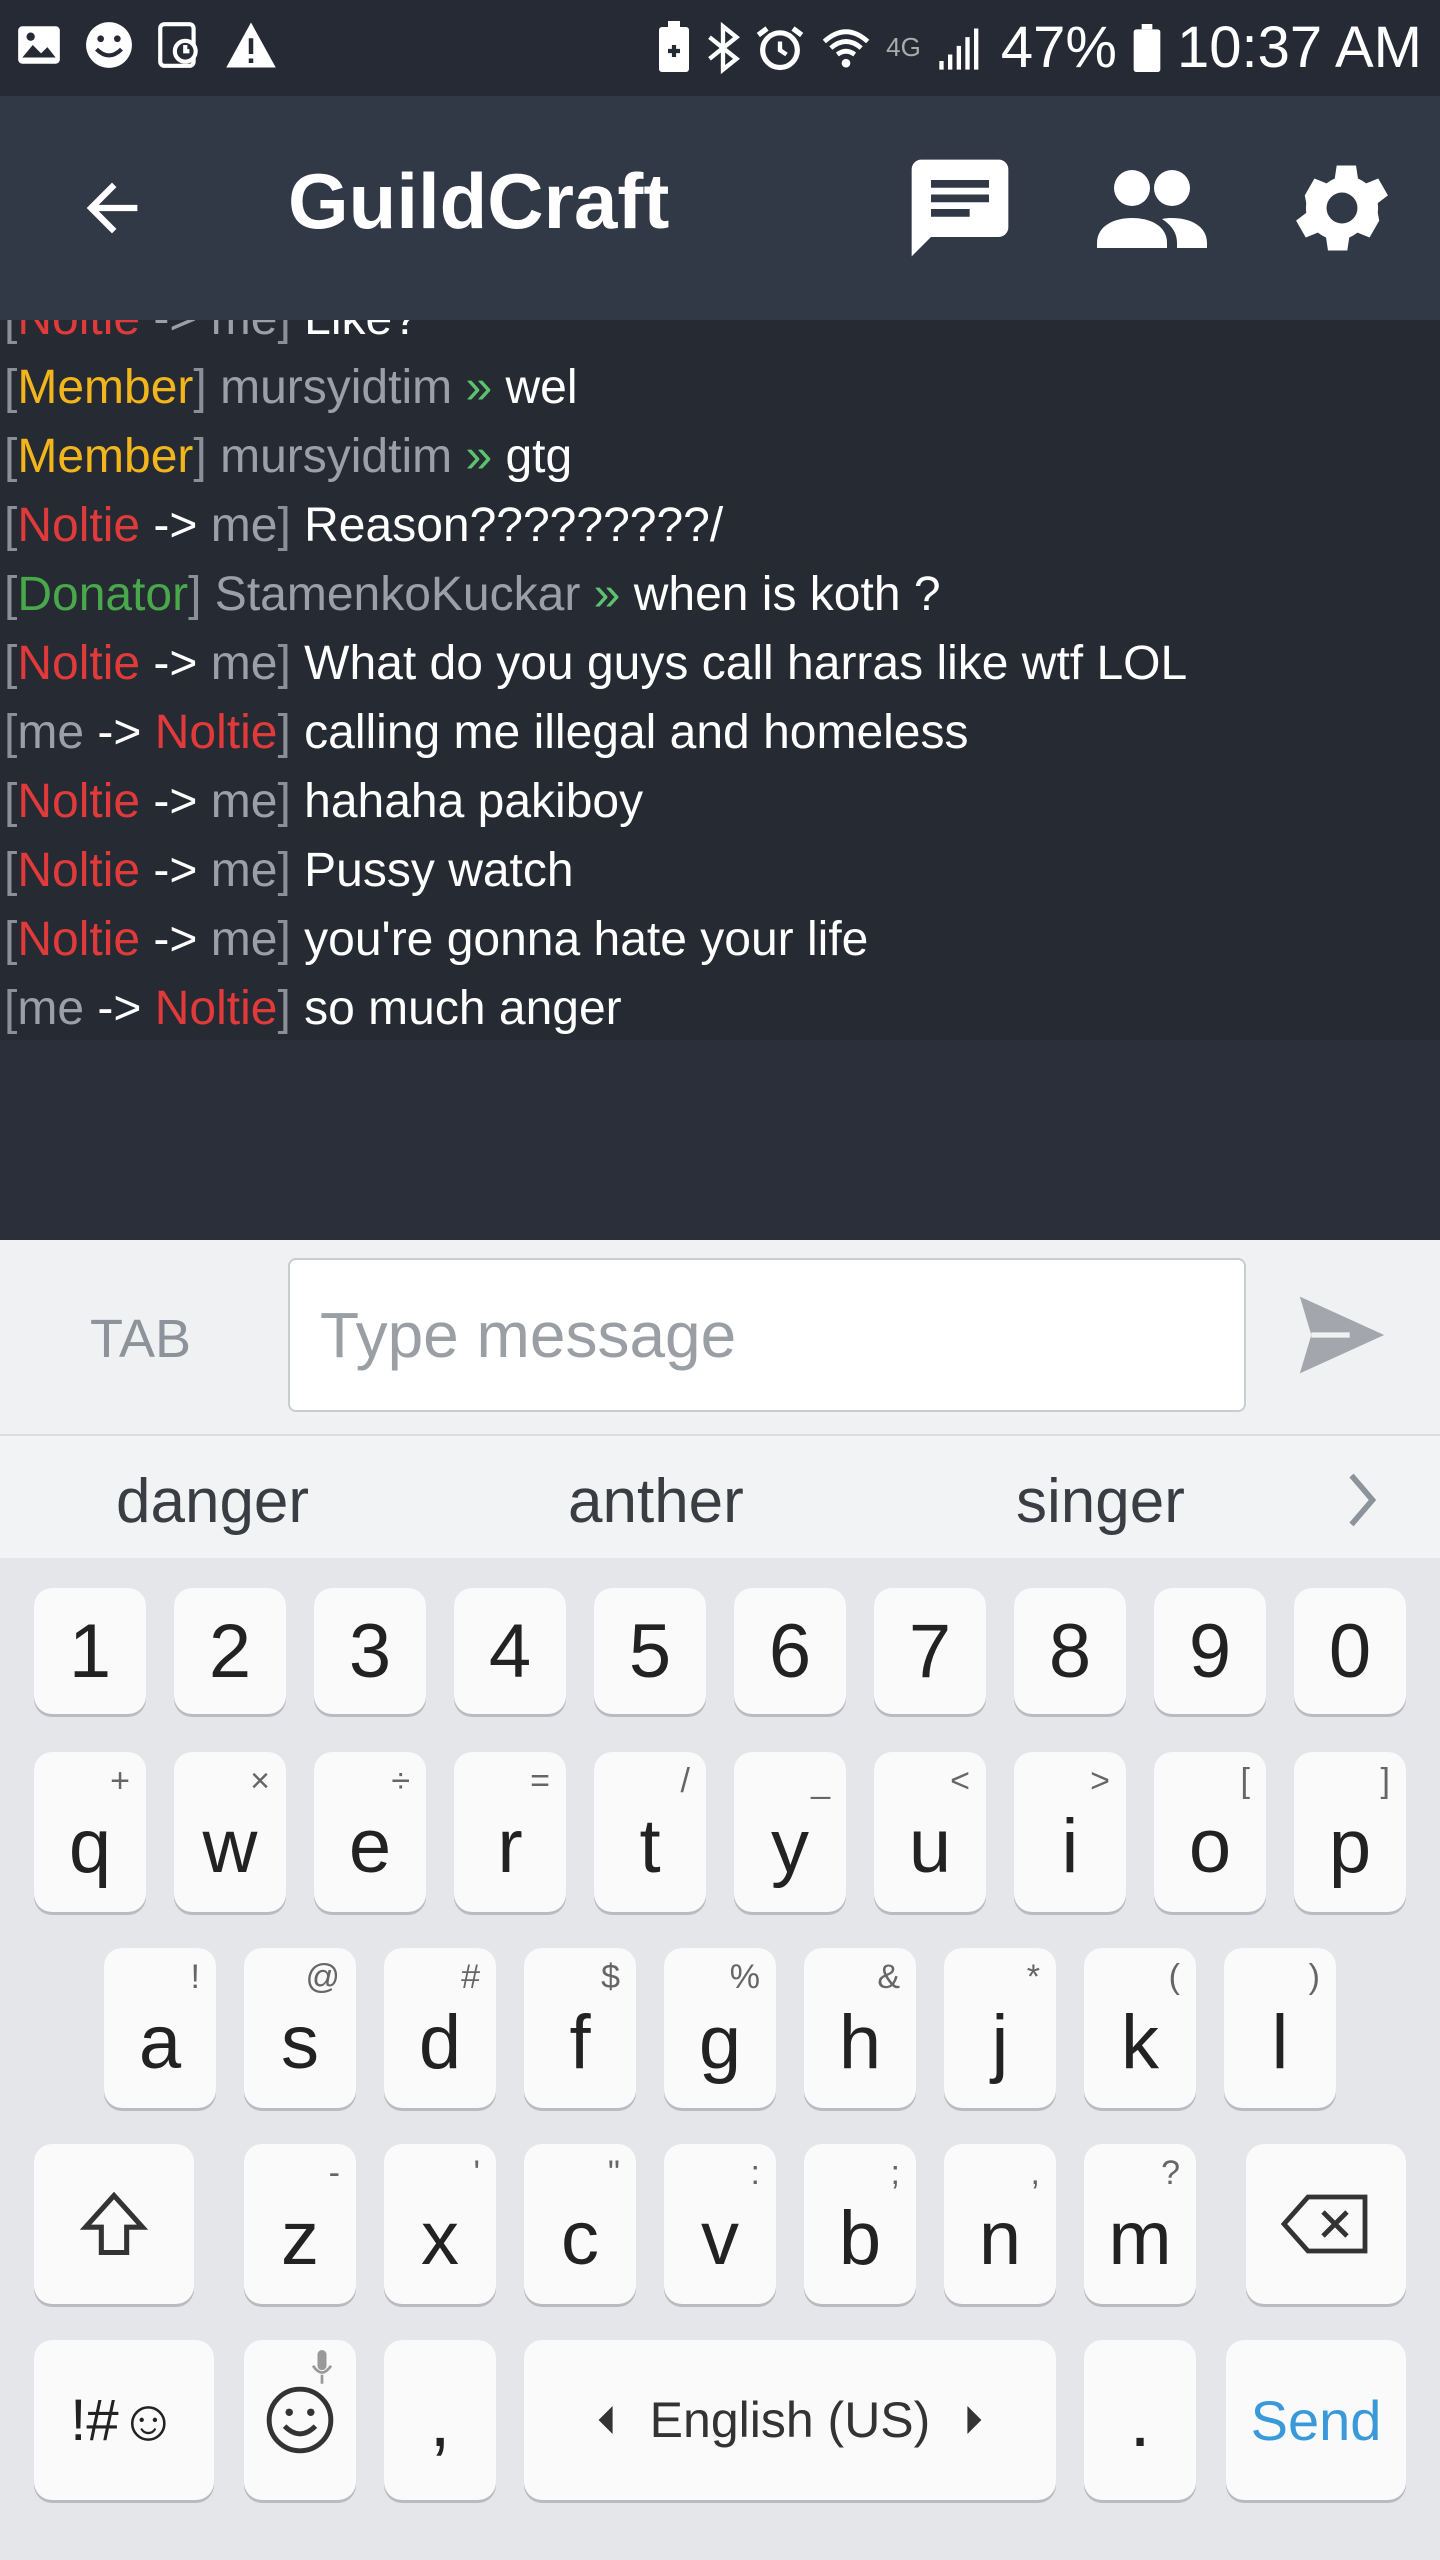 Image resolution: width=1440 pixels, height=2560 pixels. I want to click on key-p: ] p, so click(1350, 1832).